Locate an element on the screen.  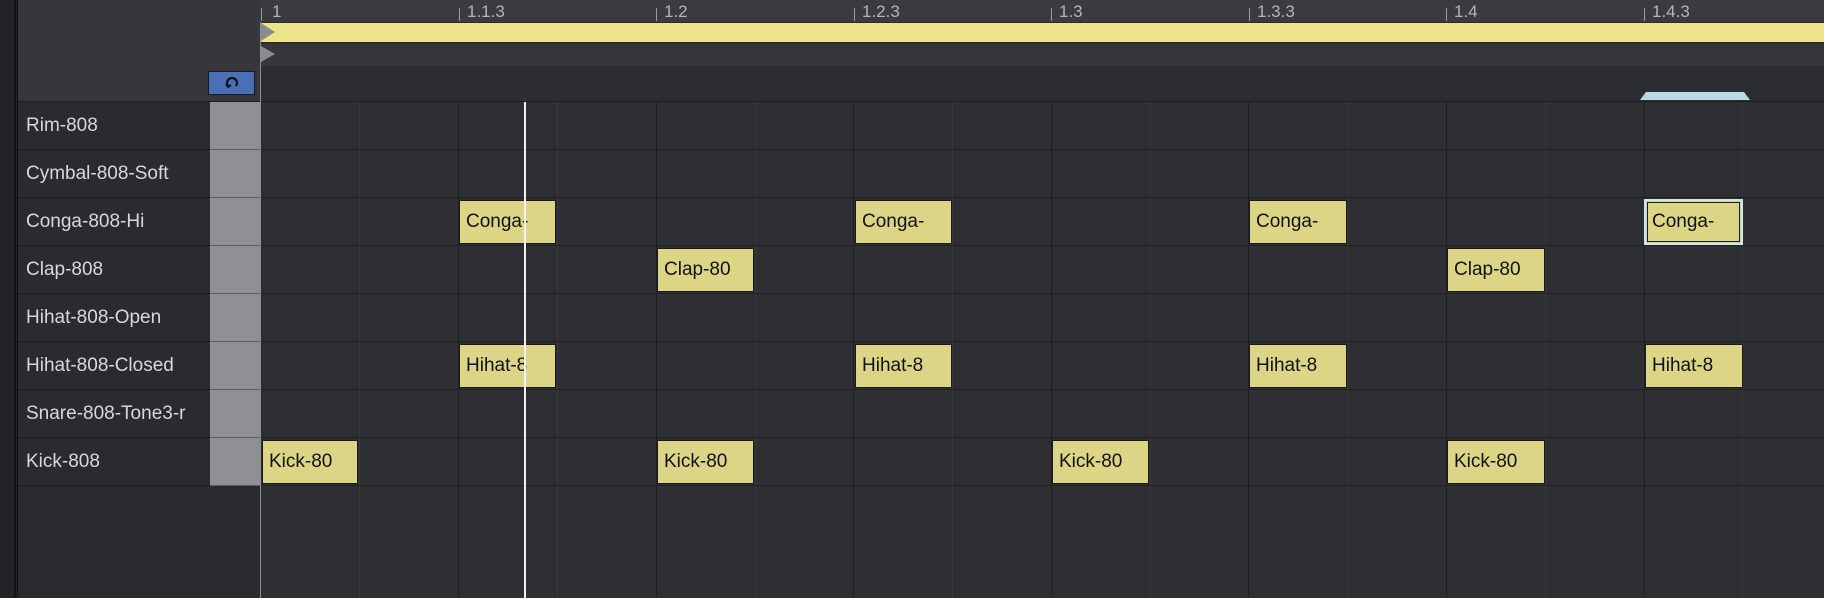
ruler-tick: 1.3.3 is located at coordinates (1276, 11).